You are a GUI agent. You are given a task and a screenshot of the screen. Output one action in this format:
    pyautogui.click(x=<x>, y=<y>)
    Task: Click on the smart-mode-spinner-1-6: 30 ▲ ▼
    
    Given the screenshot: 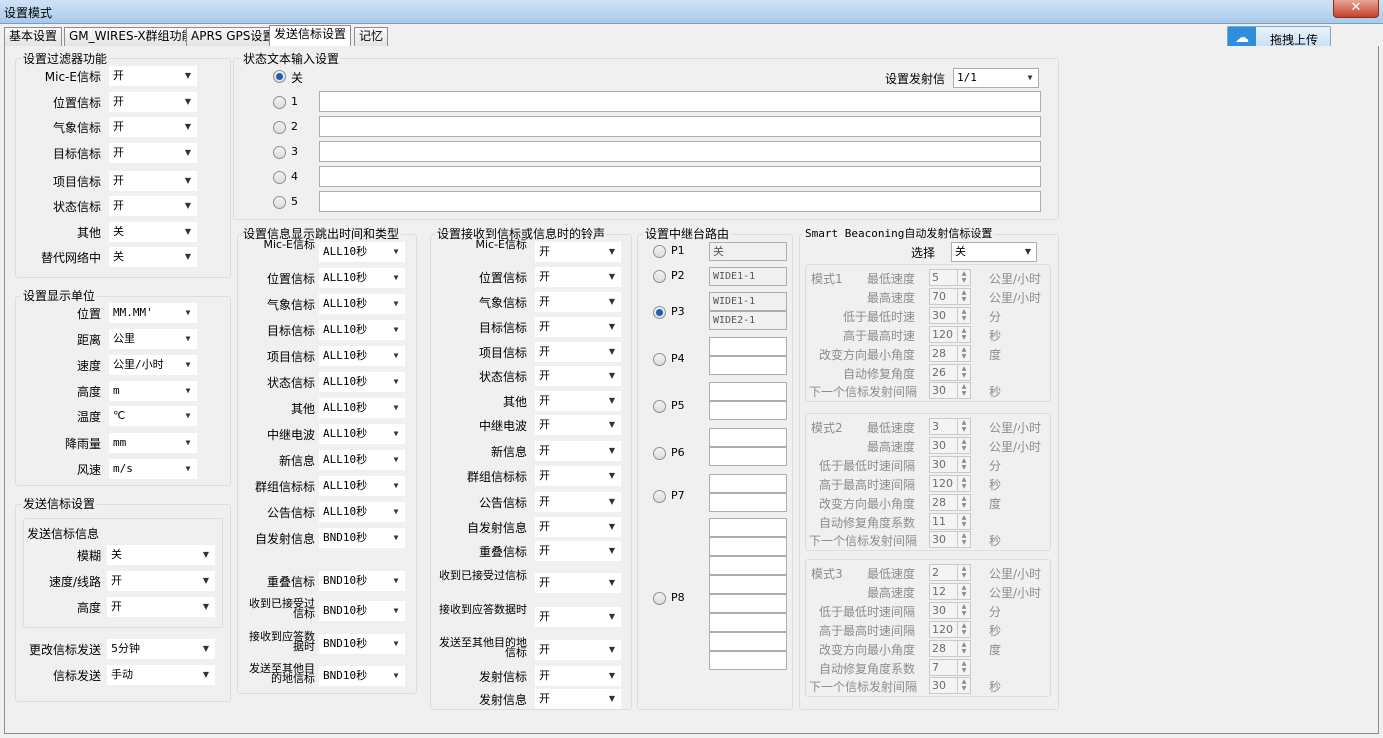 What is the action you would take?
    pyautogui.click(x=950, y=390)
    